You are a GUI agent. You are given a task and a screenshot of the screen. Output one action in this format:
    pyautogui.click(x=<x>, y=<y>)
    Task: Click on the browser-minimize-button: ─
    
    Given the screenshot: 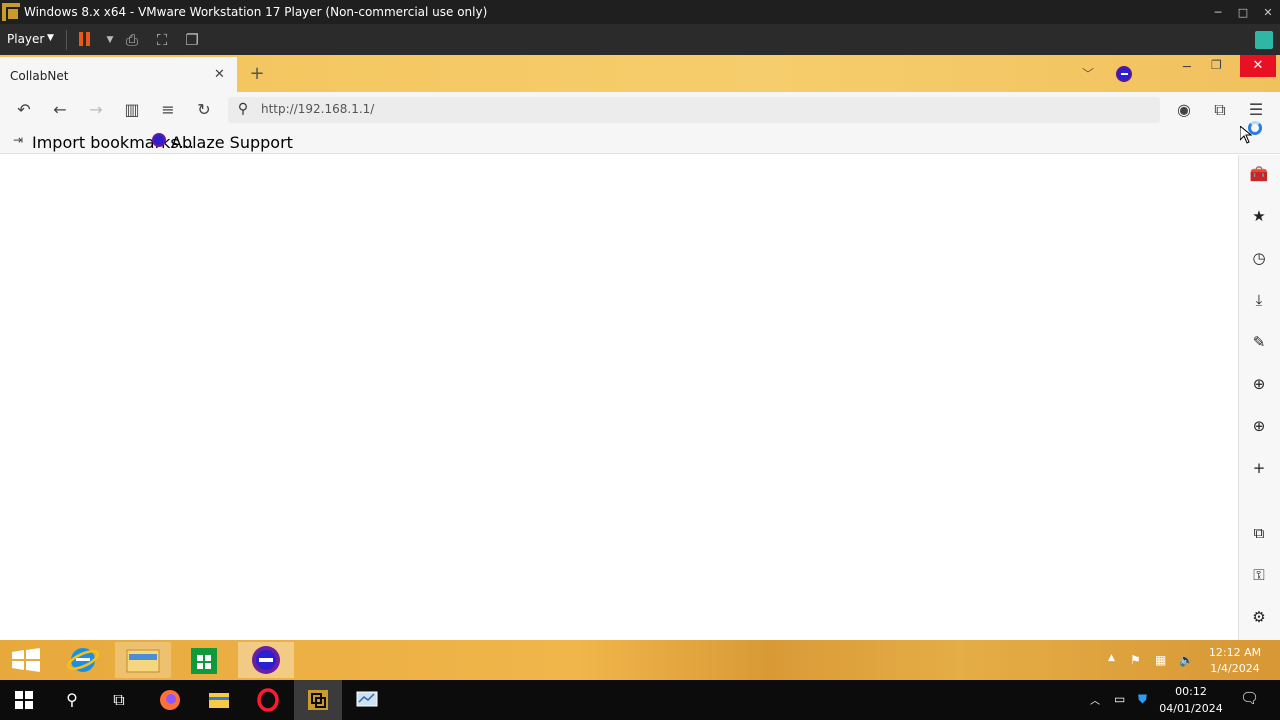 What is the action you would take?
    pyautogui.click(x=1187, y=67)
    